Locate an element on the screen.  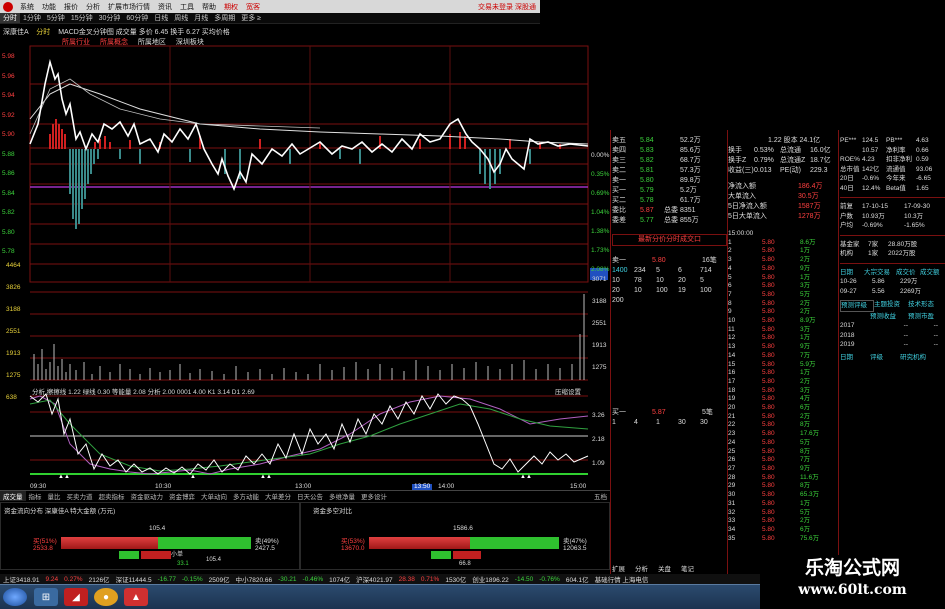
block-trade-head: 日期 大宗交易 成交价 成交额 is located at coordinates (890, 272).